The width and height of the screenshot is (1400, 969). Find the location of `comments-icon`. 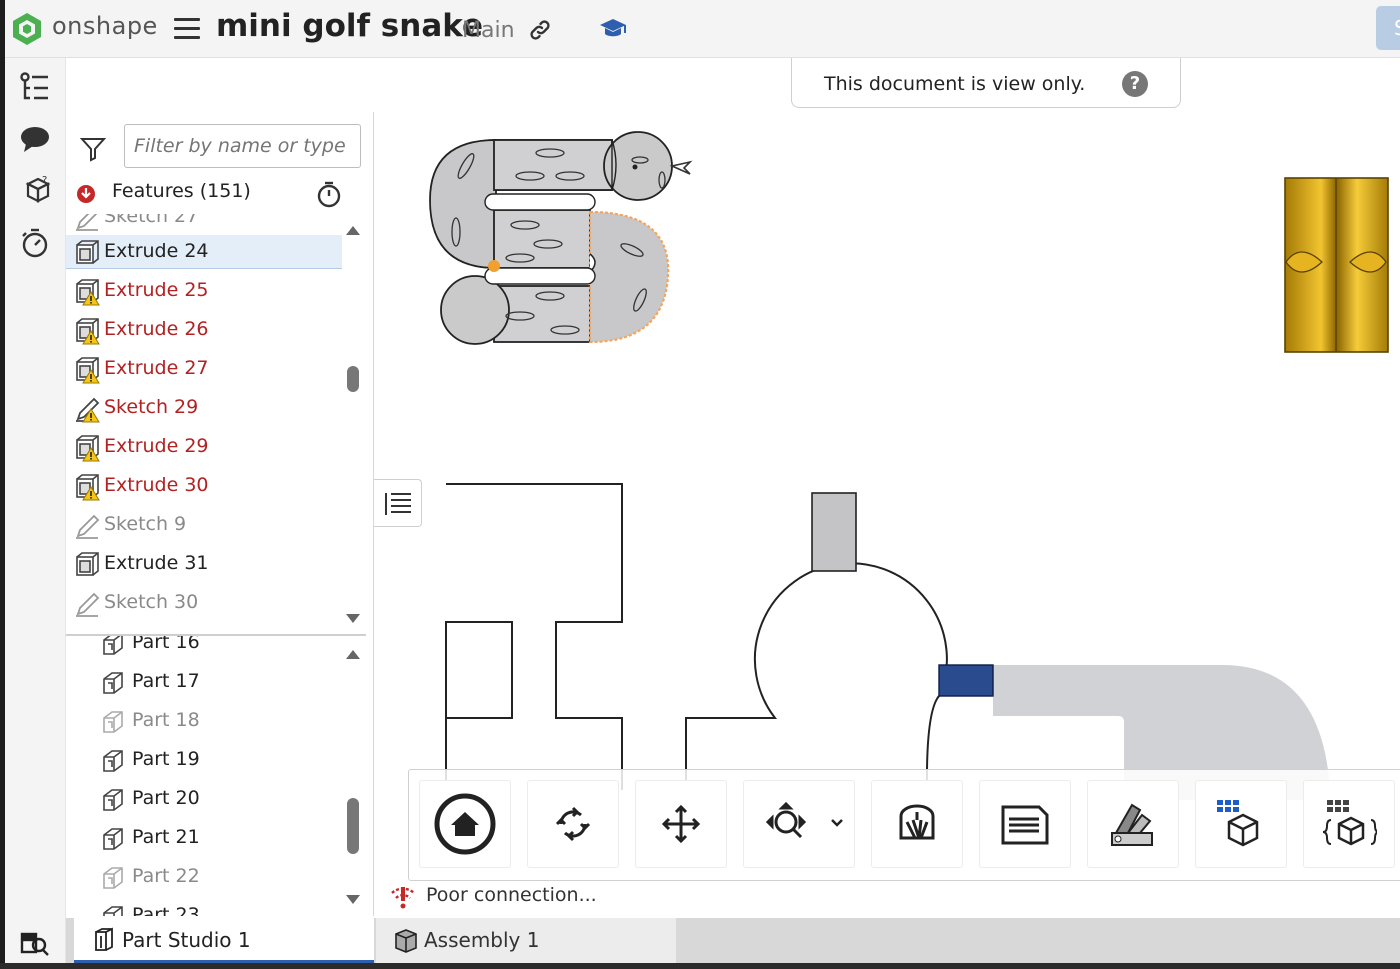

comments-icon is located at coordinates (35, 139).